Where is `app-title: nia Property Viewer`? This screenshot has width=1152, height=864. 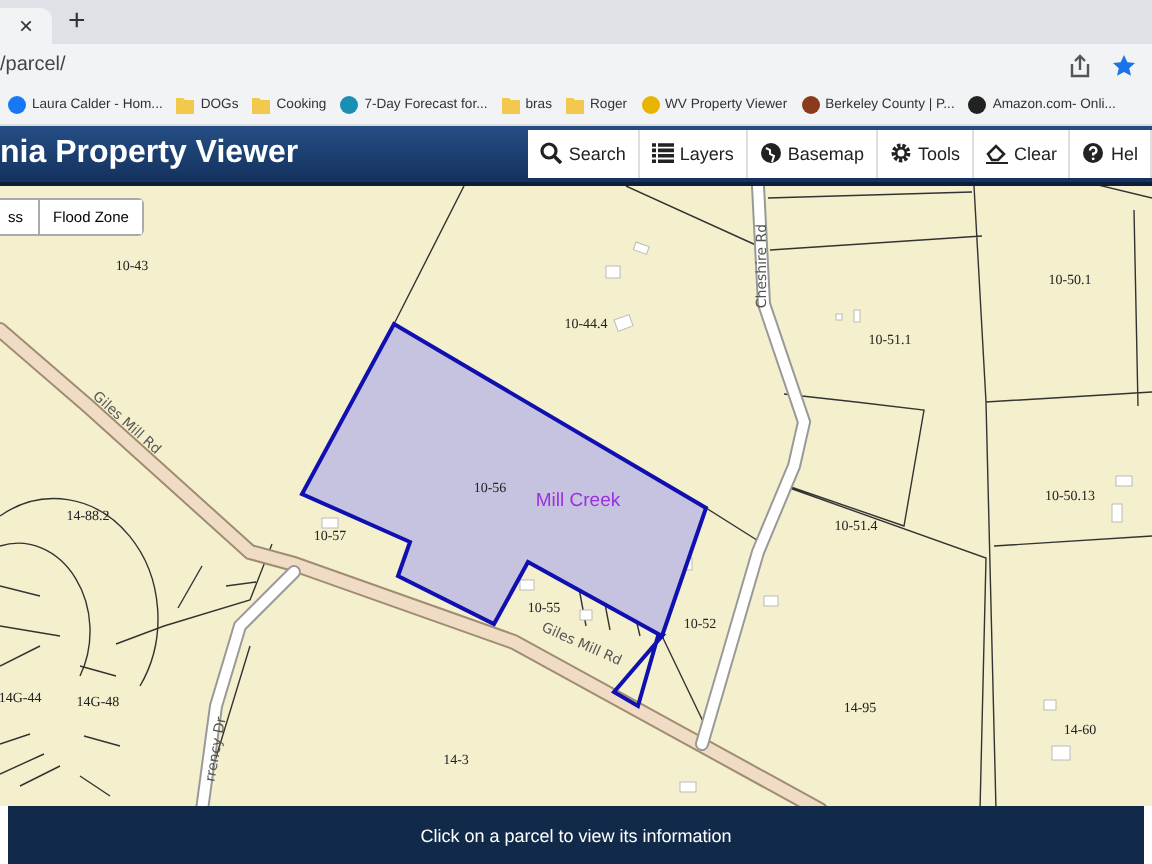
app-title: nia Property Viewer is located at coordinates (149, 153).